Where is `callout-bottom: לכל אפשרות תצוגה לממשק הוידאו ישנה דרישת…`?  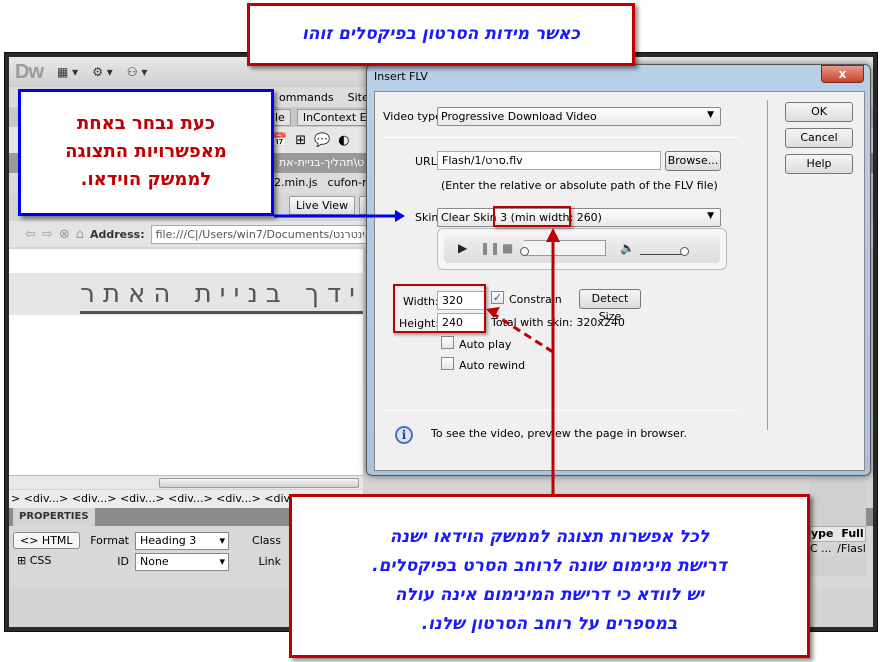 callout-bottom: לכל אפשרות תצוגה לממשק הוידאו ישנה דרישת… is located at coordinates (549, 576).